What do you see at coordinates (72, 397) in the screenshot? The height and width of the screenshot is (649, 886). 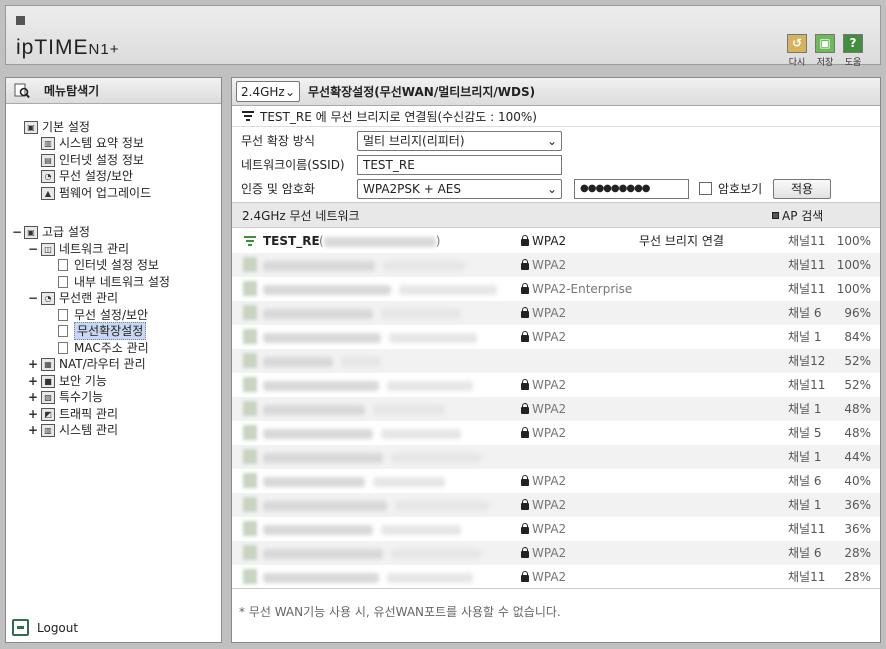 I see `tree-special: ▧ 특수기능` at bounding box center [72, 397].